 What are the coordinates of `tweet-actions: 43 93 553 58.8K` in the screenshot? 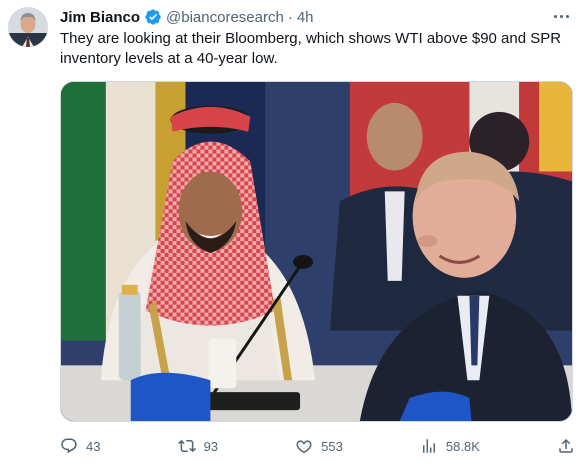 It's located at (317, 446).